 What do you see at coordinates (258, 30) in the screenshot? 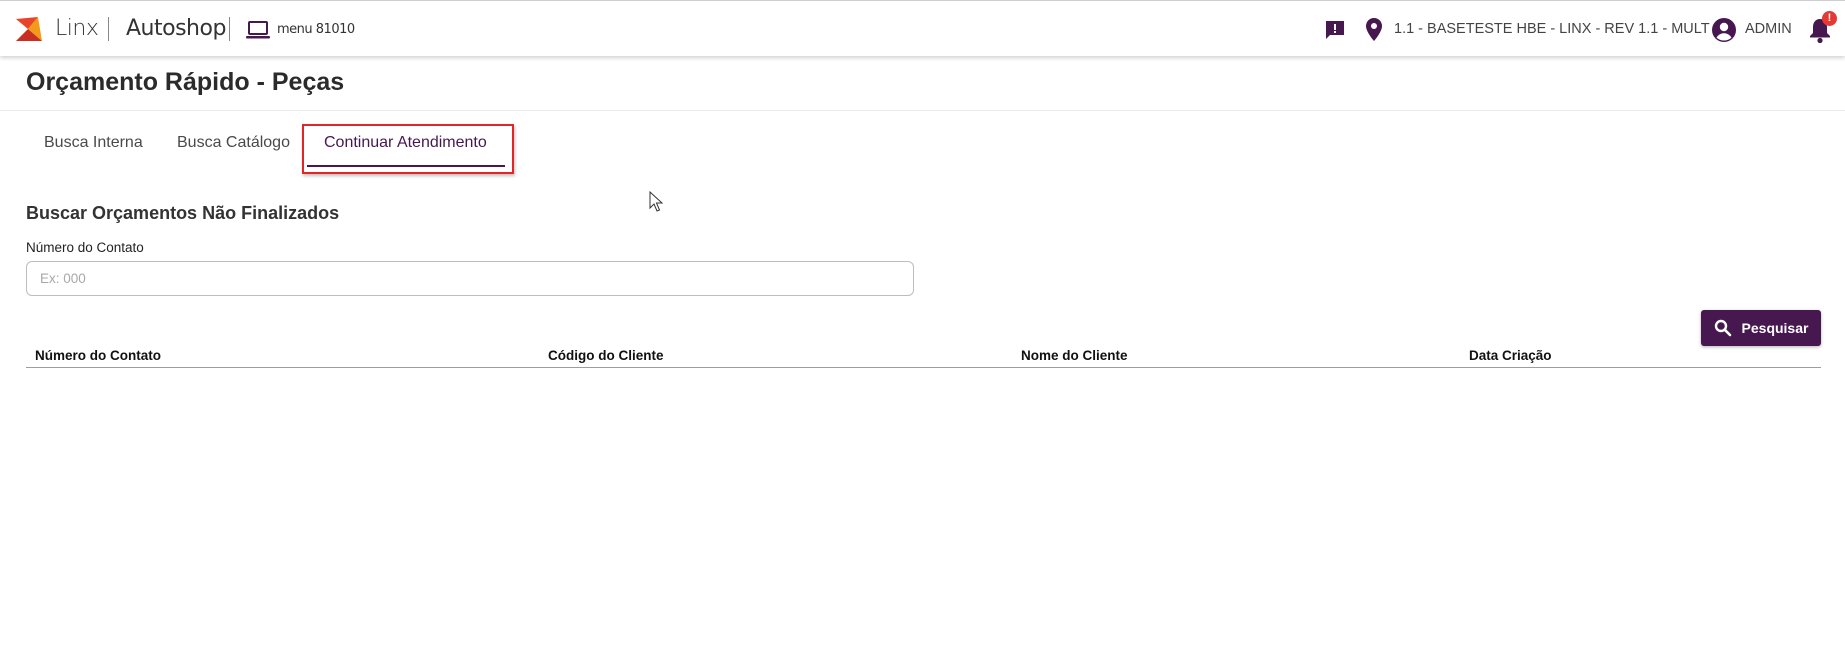
I see `laptop-icon` at bounding box center [258, 30].